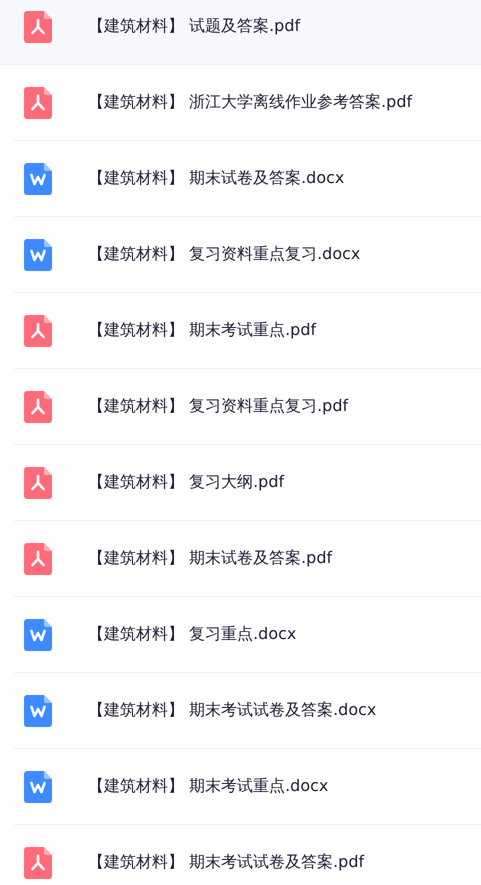 Image resolution: width=481 pixels, height=885 pixels. I want to click on file-name: 【建筑材料】 复习大纲.pdf, so click(186, 482).